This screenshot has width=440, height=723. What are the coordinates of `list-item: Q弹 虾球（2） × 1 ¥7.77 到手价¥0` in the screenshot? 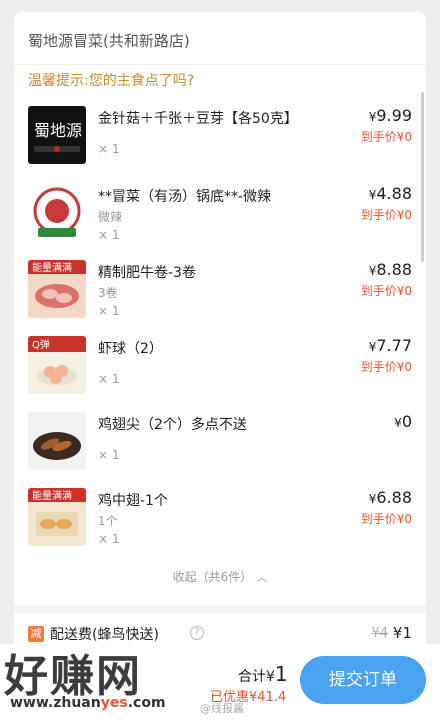 It's located at (220, 371).